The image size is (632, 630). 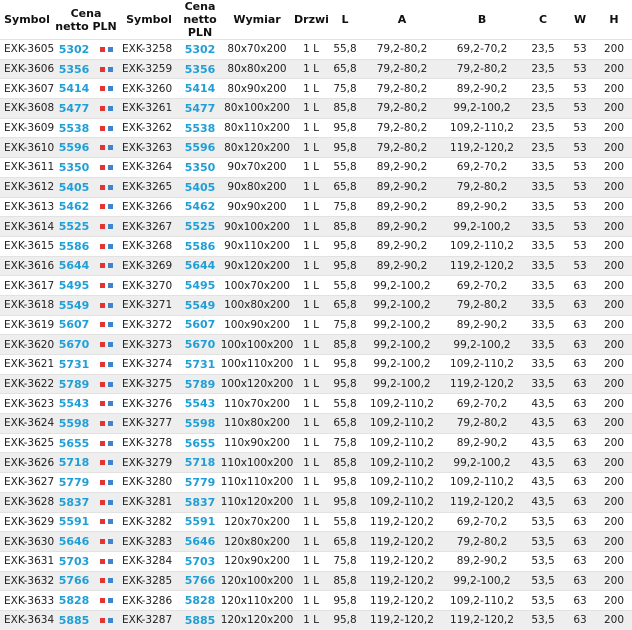 What do you see at coordinates (482, 541) in the screenshot?
I see `b-cell: 79,2-80,2` at bounding box center [482, 541].